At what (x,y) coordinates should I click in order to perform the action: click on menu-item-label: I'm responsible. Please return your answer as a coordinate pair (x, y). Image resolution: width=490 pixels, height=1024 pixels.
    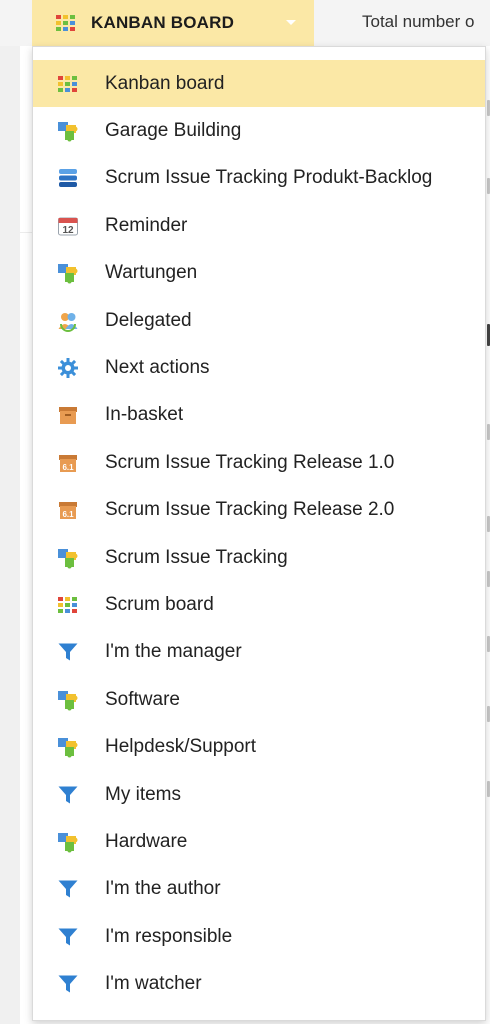
    Looking at the image, I should click on (169, 936).